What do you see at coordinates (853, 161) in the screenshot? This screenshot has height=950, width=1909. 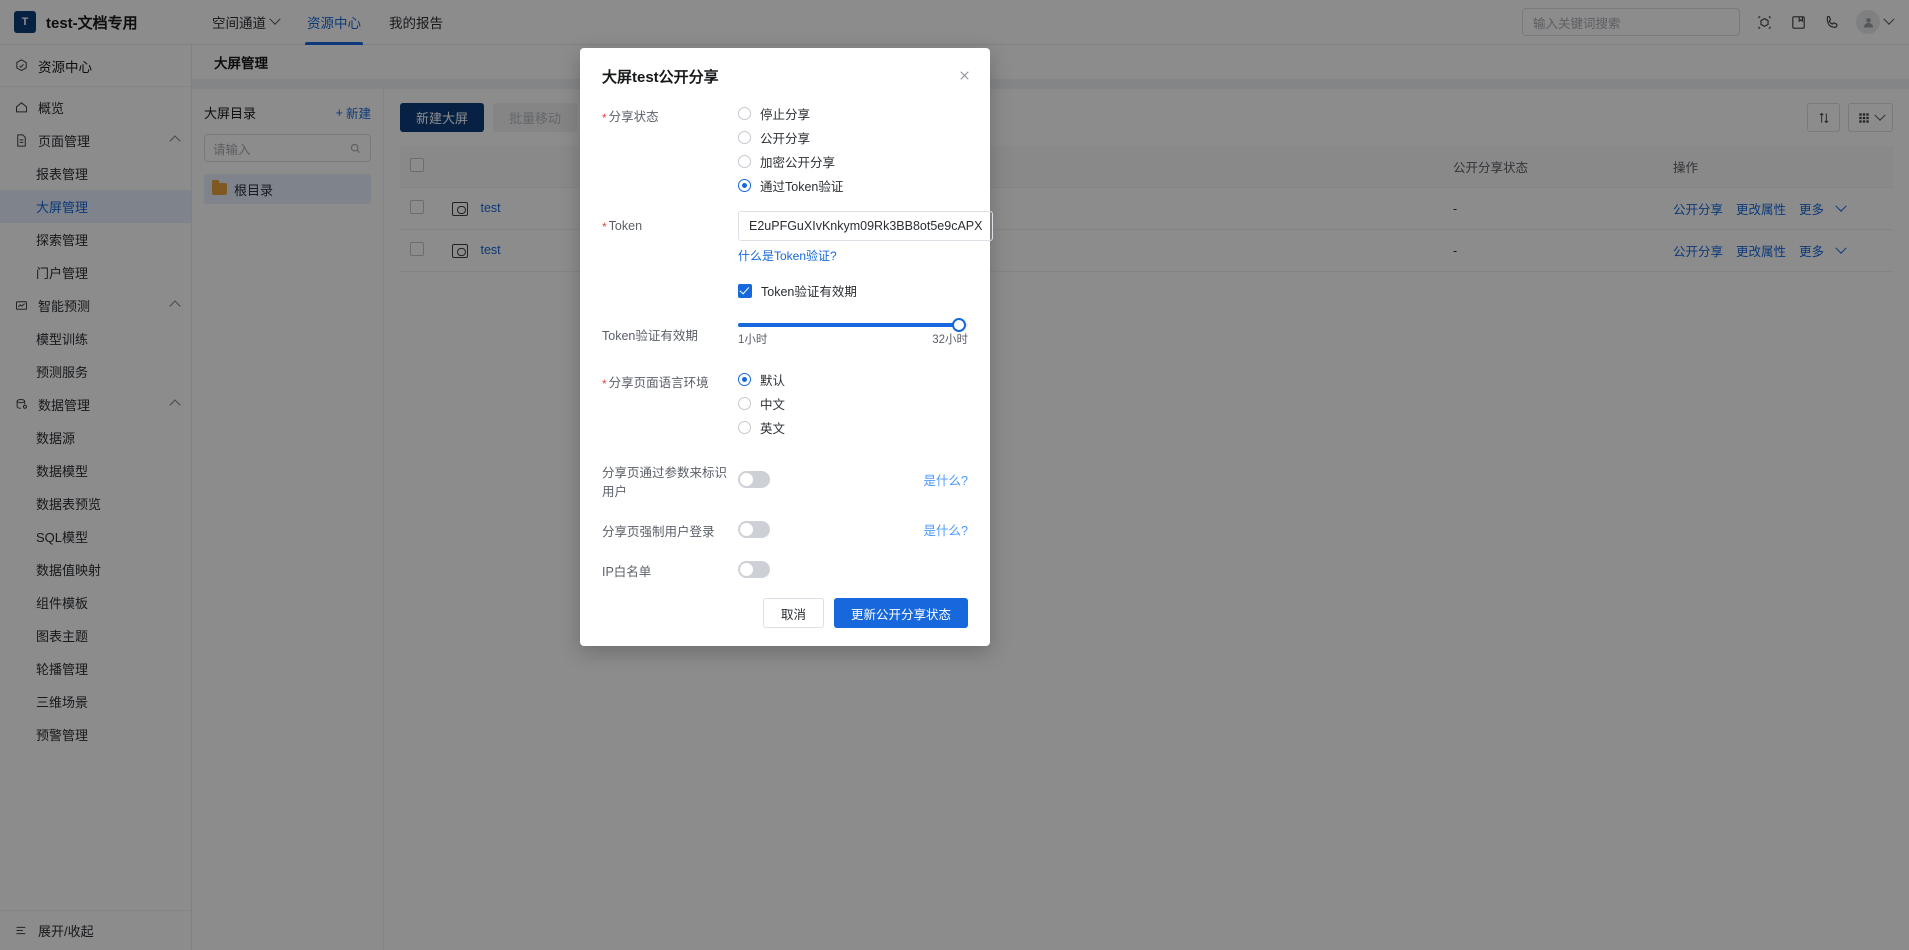 I see `radio-encrypted-share: 加密公开分享` at bounding box center [853, 161].